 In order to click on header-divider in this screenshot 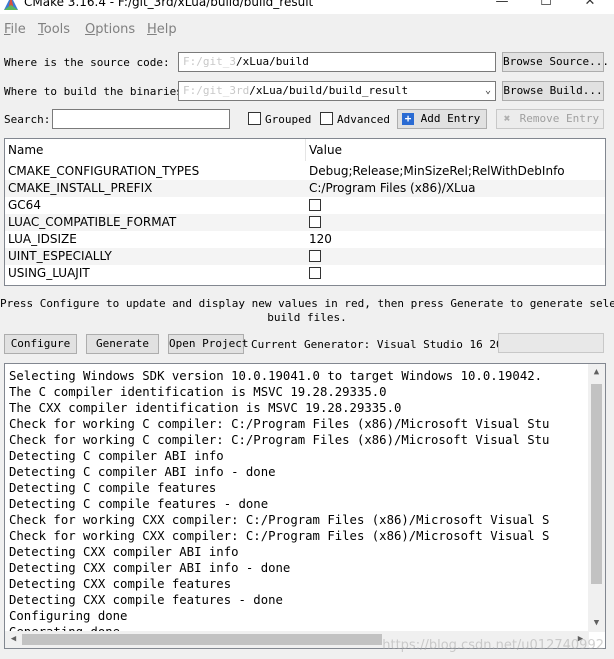, I will do `click(305, 150)`.